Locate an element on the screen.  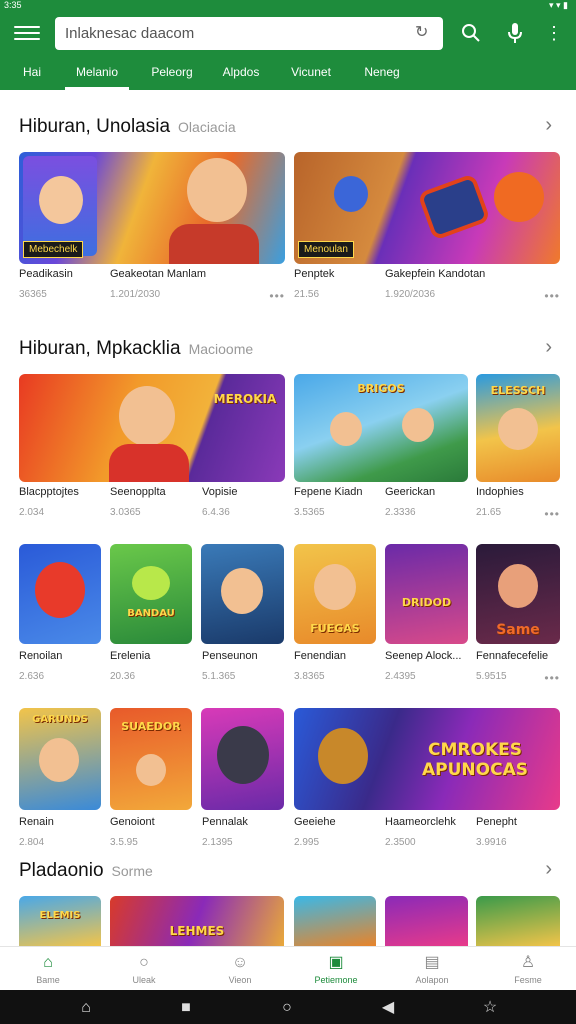
game-logo: MEROKIA is located at coordinates (245, 399).